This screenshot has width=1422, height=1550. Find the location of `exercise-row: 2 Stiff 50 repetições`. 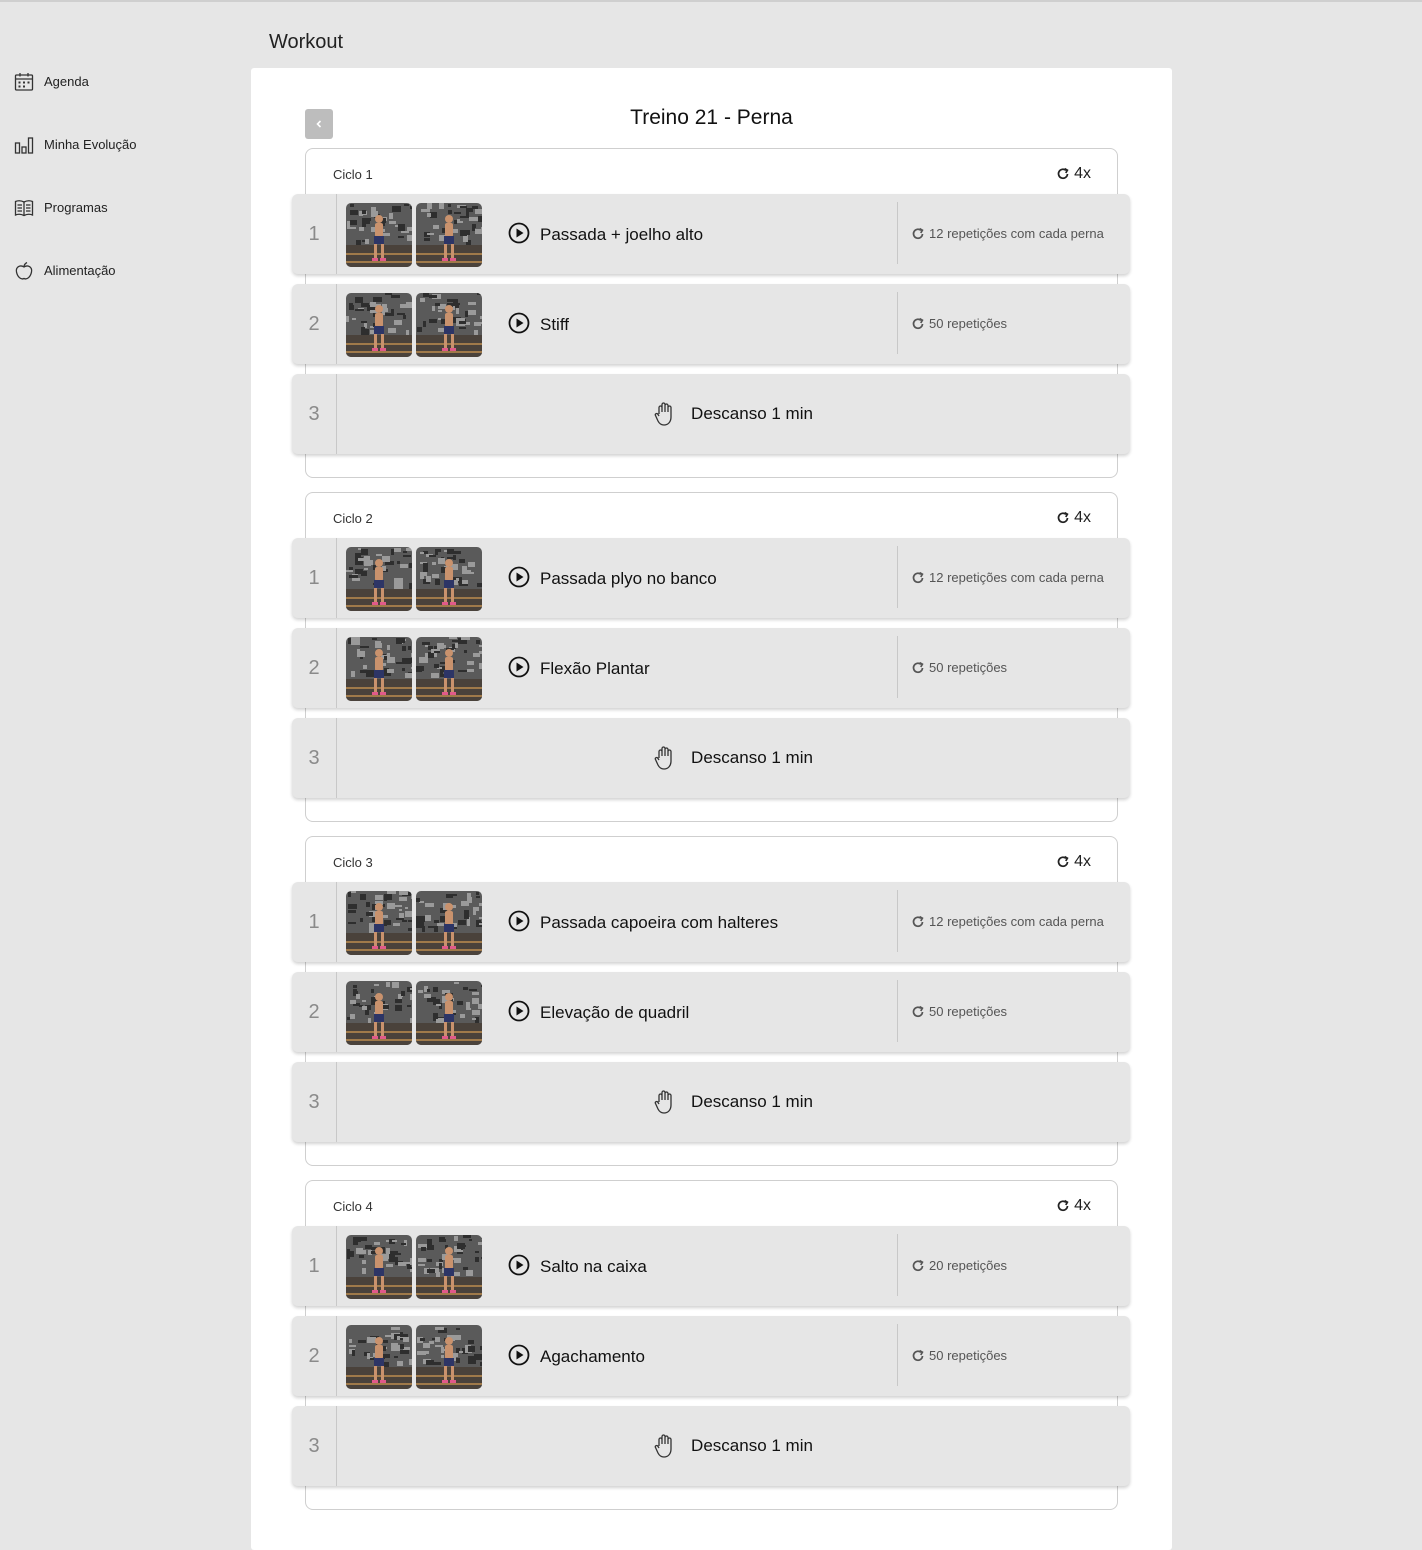

exercise-row: 2 Stiff 50 repetições is located at coordinates (711, 324).